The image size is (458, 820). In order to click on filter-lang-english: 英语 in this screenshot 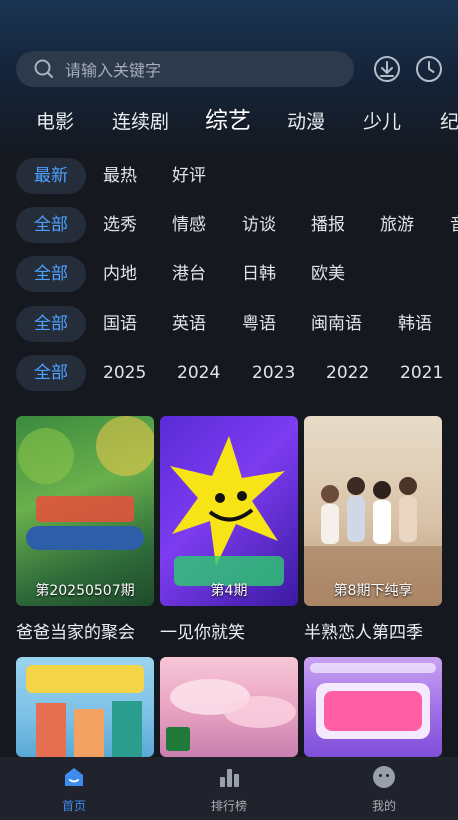, I will do `click(189, 324)`.